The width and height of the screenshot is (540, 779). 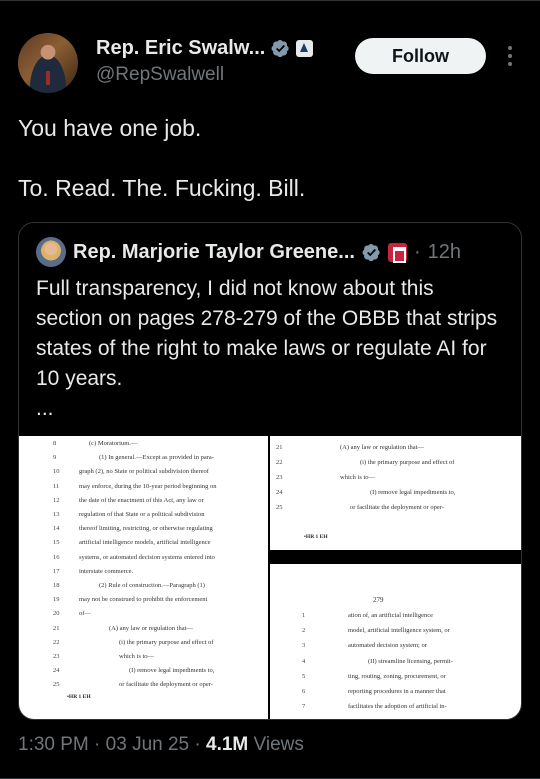 I want to click on bill-line-number: 11, so click(x=56, y=486).